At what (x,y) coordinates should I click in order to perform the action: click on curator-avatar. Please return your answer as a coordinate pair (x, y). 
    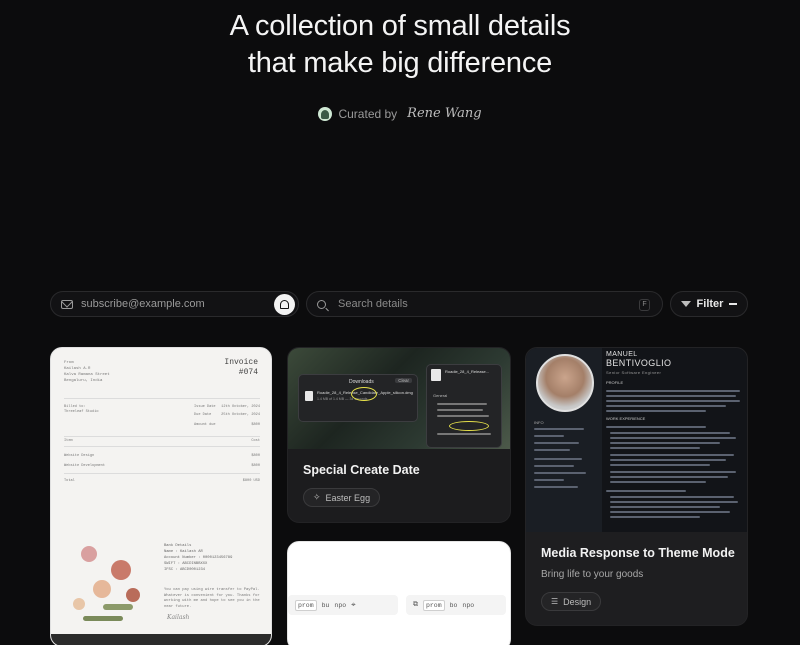
    Looking at the image, I should click on (325, 113).